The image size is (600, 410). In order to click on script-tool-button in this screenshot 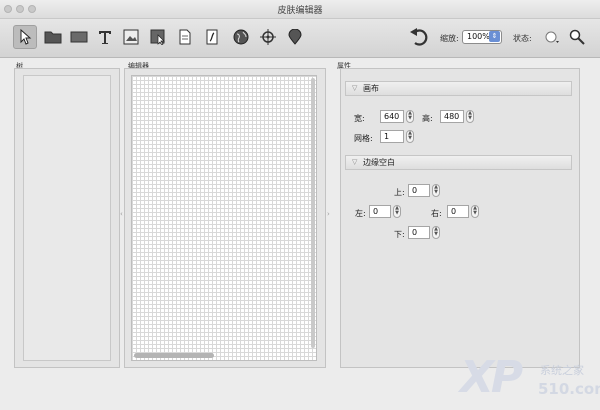, I will do `click(212, 37)`.